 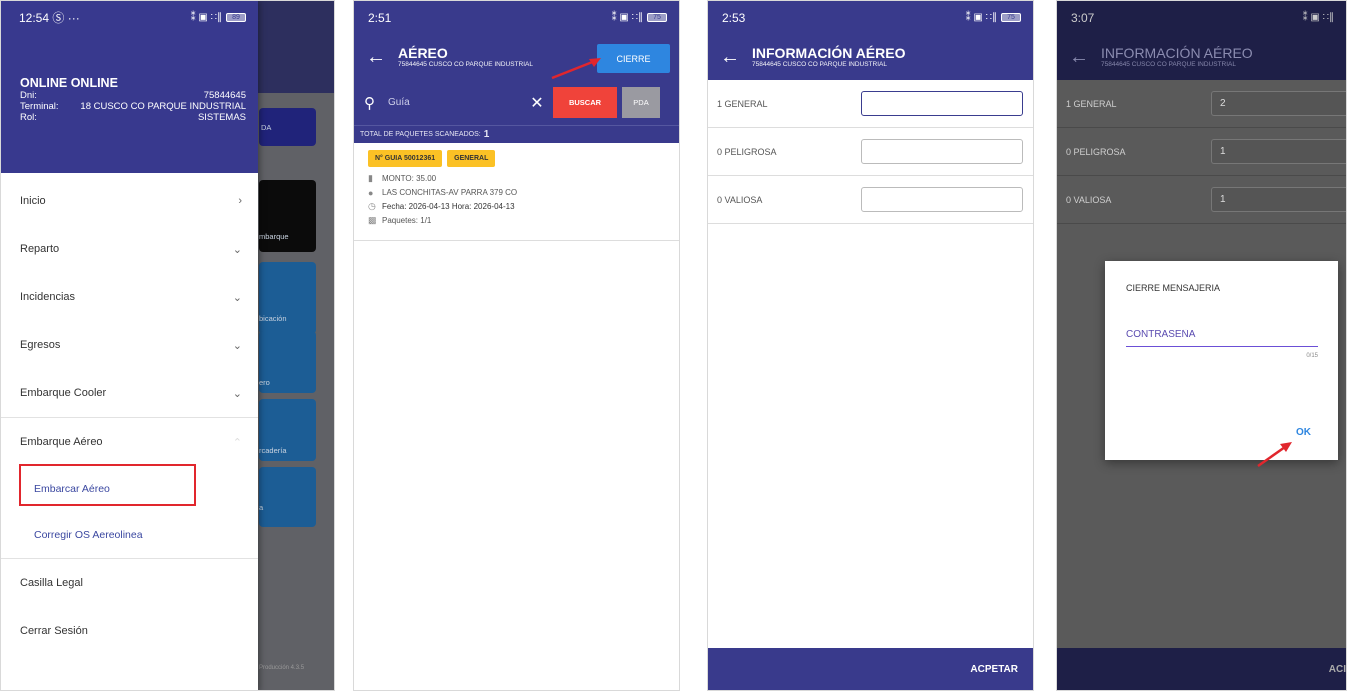 I want to click on status-time: 2:51, so click(x=380, y=17).